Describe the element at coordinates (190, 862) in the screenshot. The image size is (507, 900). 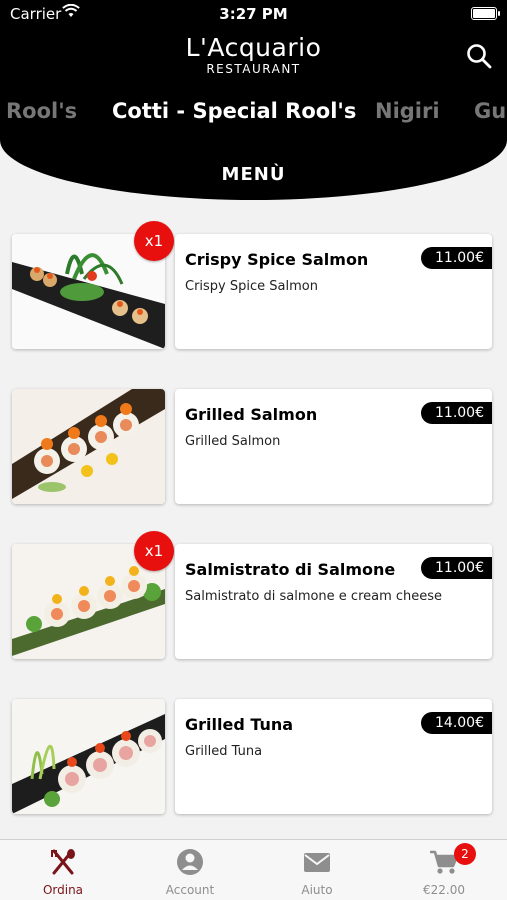
I see `account-icon` at that location.